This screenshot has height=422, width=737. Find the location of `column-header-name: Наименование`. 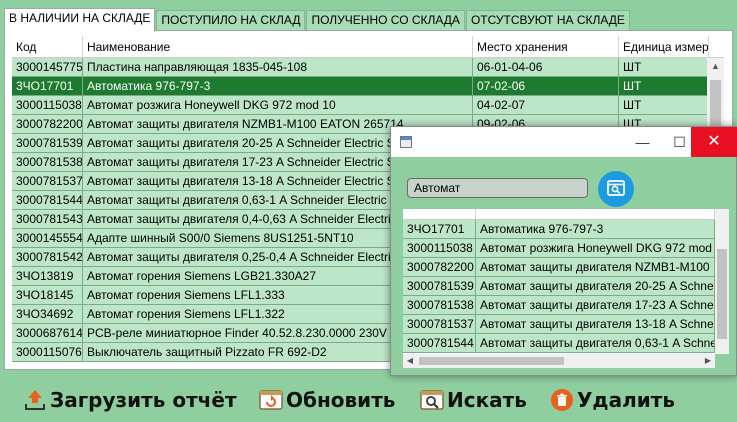

column-header-name: Наименование is located at coordinates (278, 47).